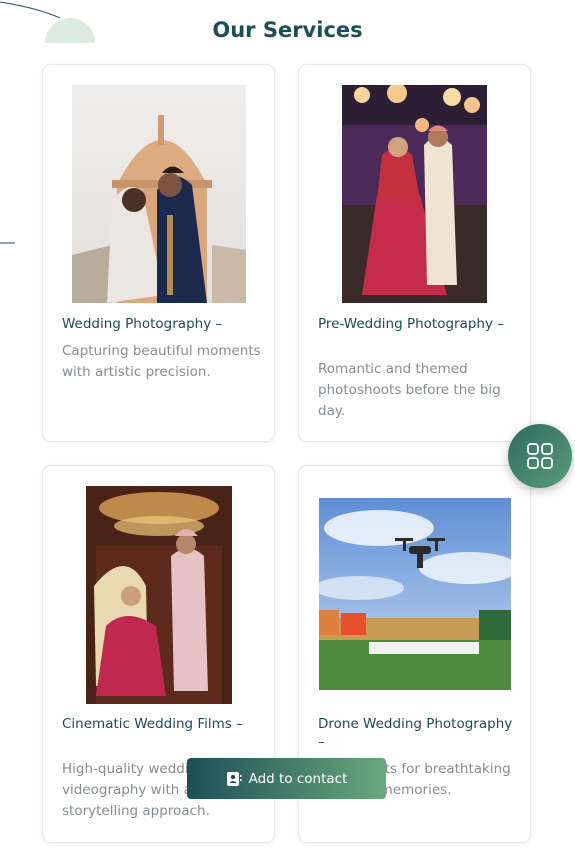  Describe the element at coordinates (234, 778) in the screenshot. I see `contact-card-icon` at that location.